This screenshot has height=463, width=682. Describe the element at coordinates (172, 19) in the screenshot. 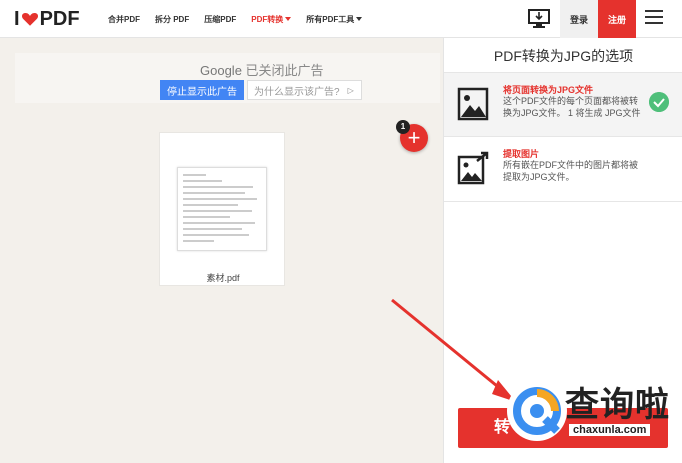

I see `nav-split-pdf: 拆分 PDF` at that location.